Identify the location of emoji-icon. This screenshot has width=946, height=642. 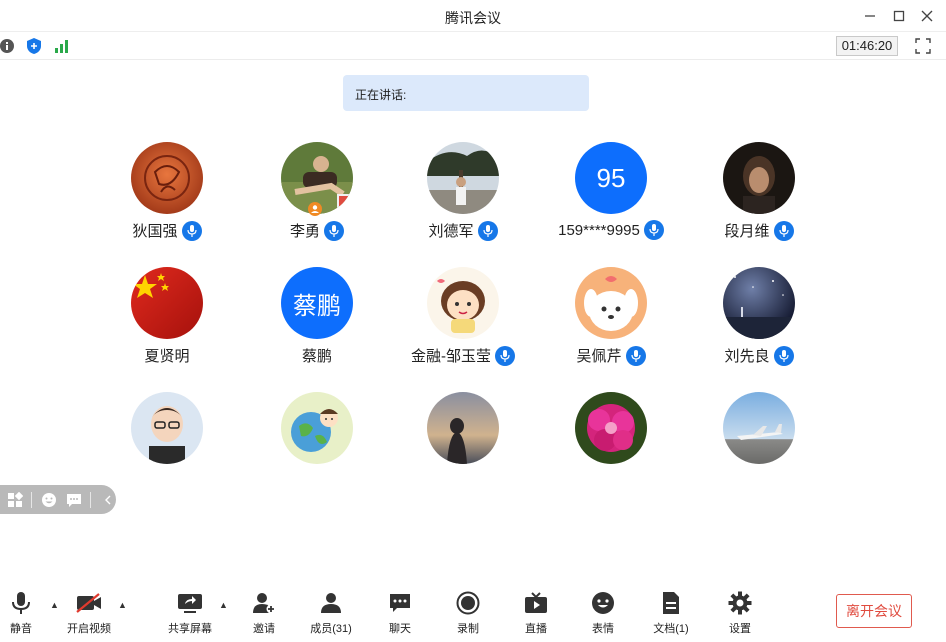
(48, 500).